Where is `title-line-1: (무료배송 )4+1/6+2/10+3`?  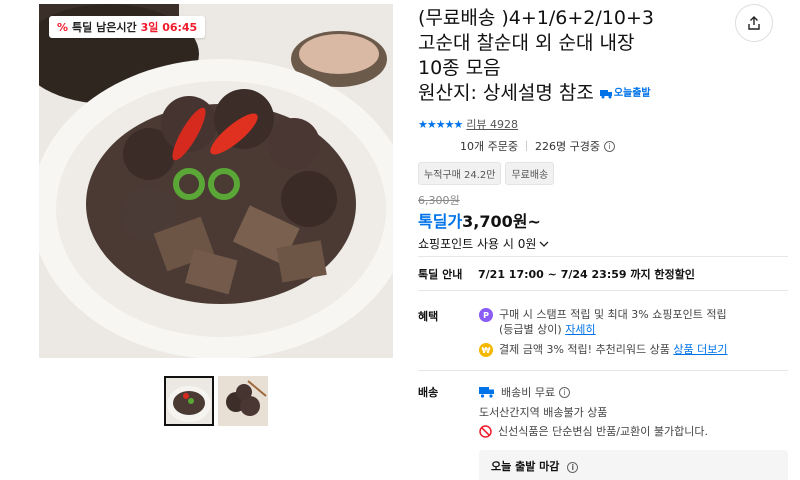 title-line-1: (무료배송 )4+1/6+2/10+3 is located at coordinates (536, 18).